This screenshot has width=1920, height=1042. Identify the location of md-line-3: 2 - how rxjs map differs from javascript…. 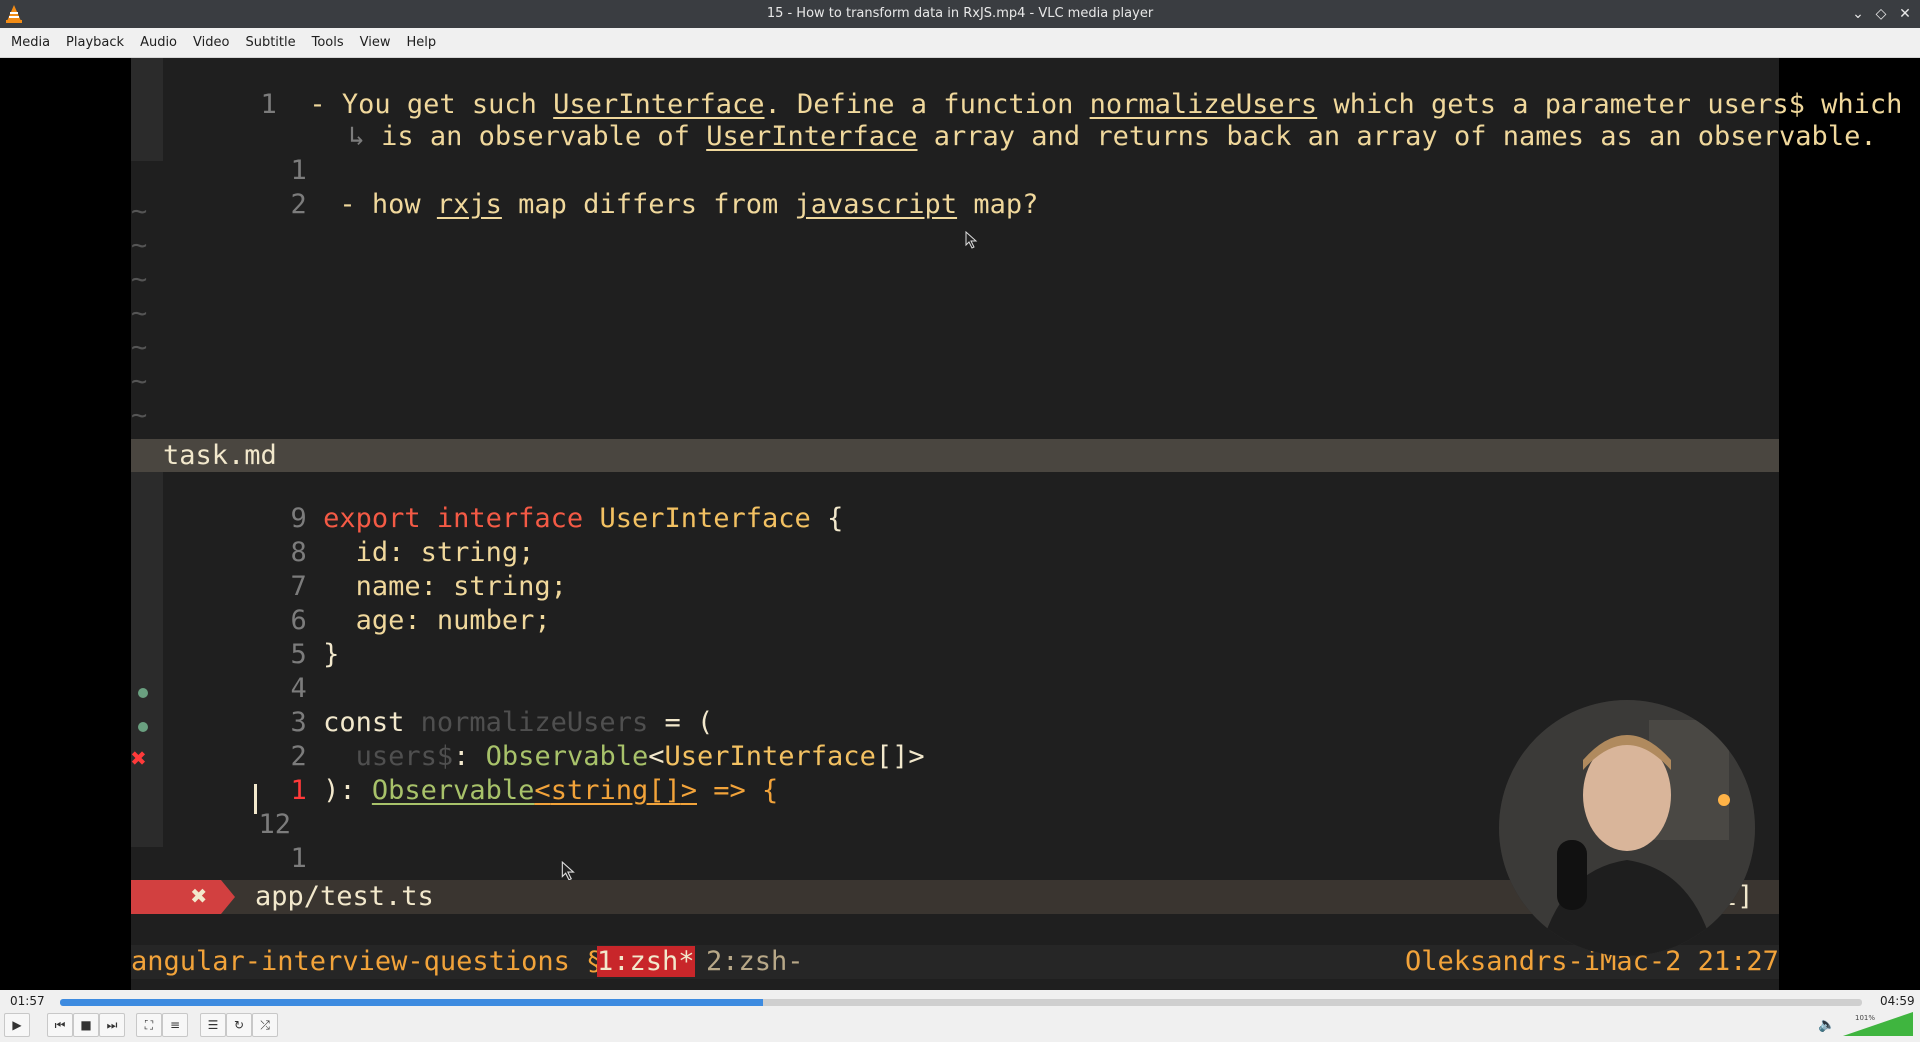
(664, 204).